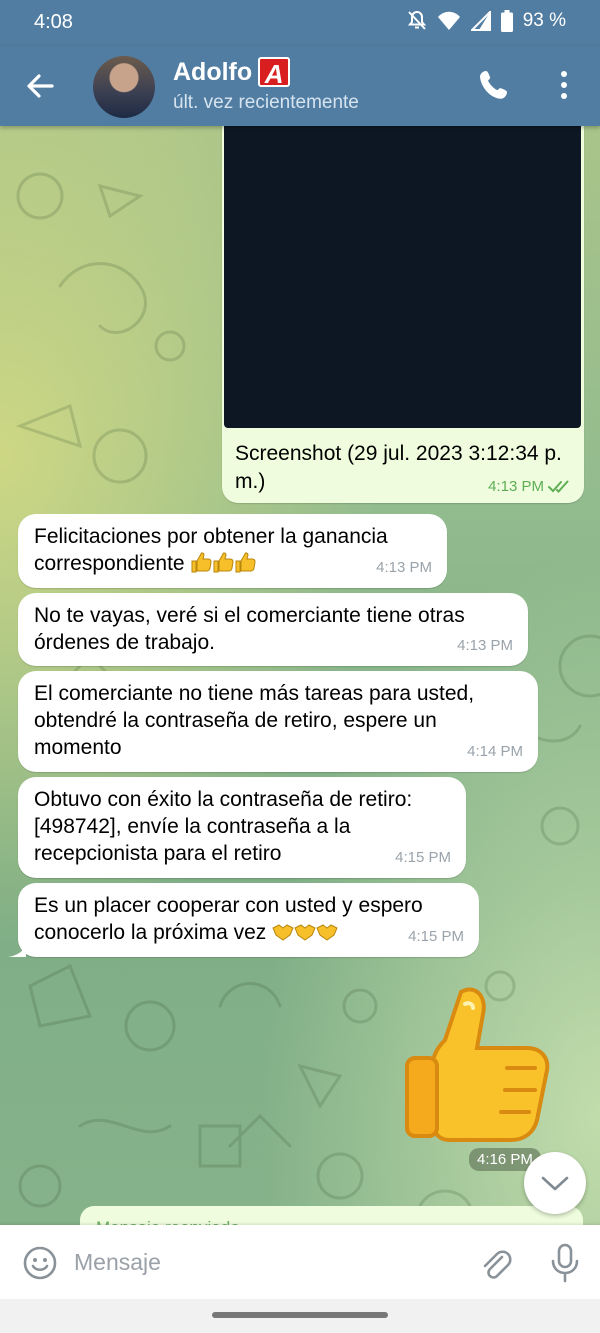 This screenshot has width=600, height=1333. Describe the element at coordinates (544, 20) in the screenshot. I see `battery-level: 93 %` at that location.